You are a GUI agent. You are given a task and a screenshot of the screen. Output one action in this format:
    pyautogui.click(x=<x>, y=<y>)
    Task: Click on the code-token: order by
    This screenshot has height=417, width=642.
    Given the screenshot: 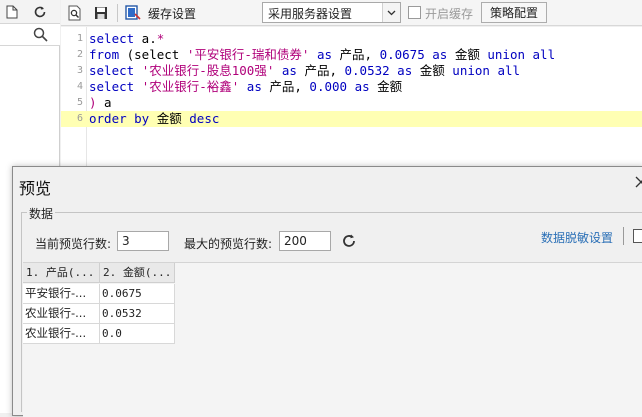 What is the action you would take?
    pyautogui.click(x=119, y=118)
    